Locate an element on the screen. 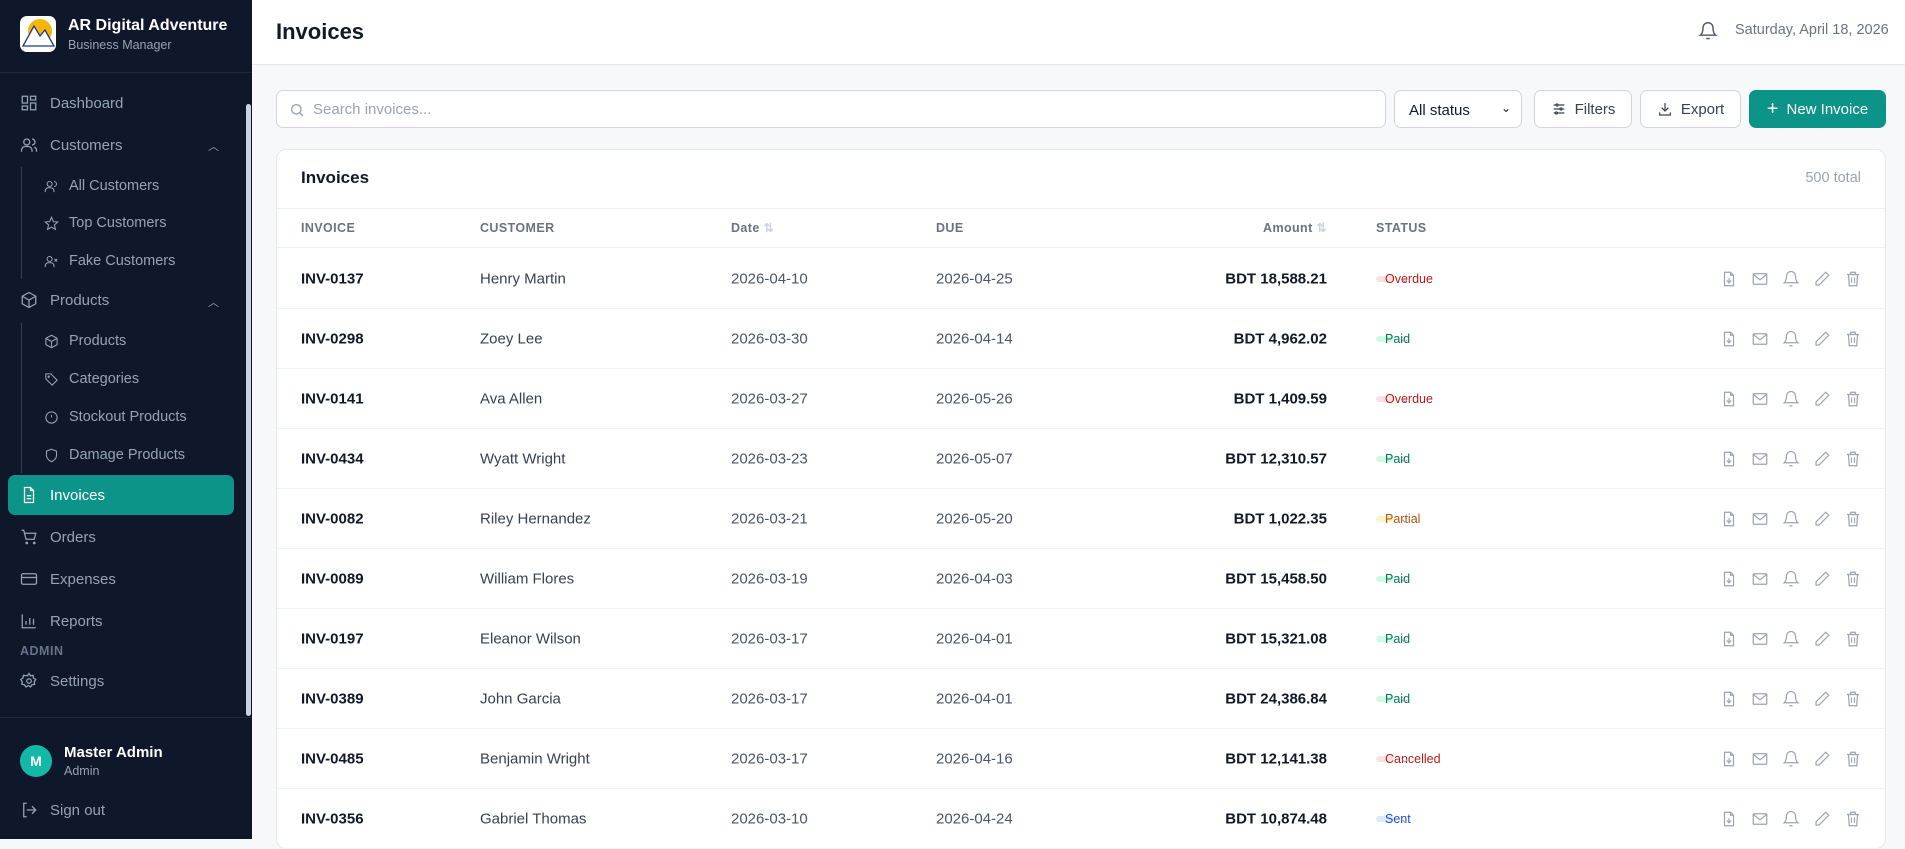 The image size is (1905, 849). sidebar-scrollbar is located at coordinates (248, 410).